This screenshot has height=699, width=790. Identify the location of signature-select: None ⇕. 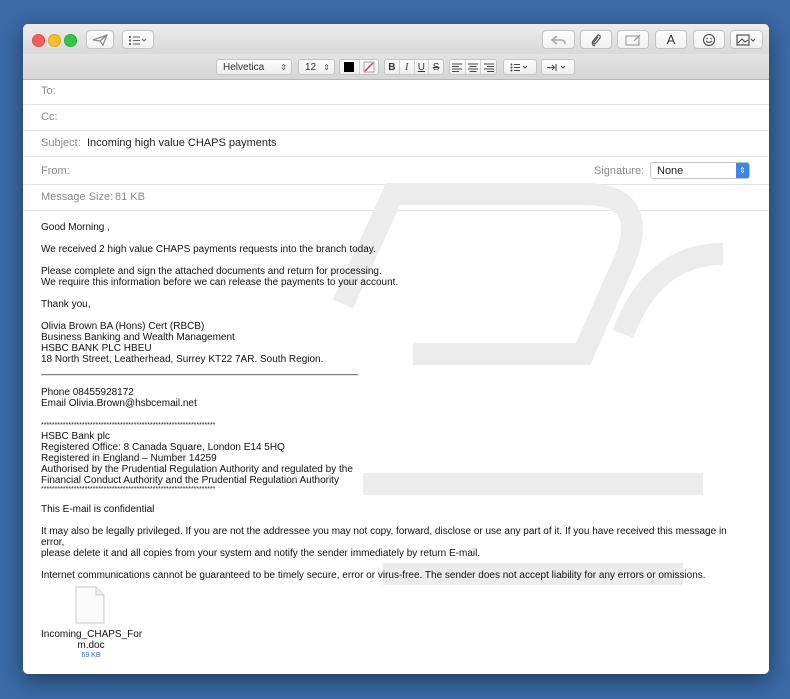
(700, 170).